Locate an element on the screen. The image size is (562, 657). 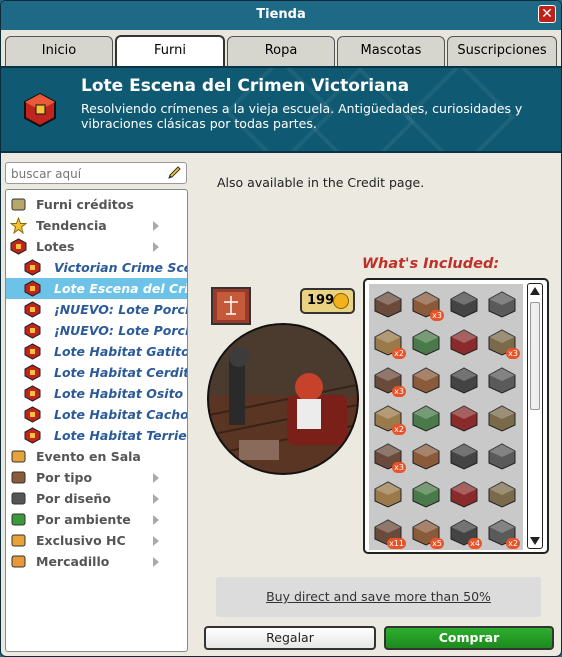
chair-icon is located at coordinates (426, 380).